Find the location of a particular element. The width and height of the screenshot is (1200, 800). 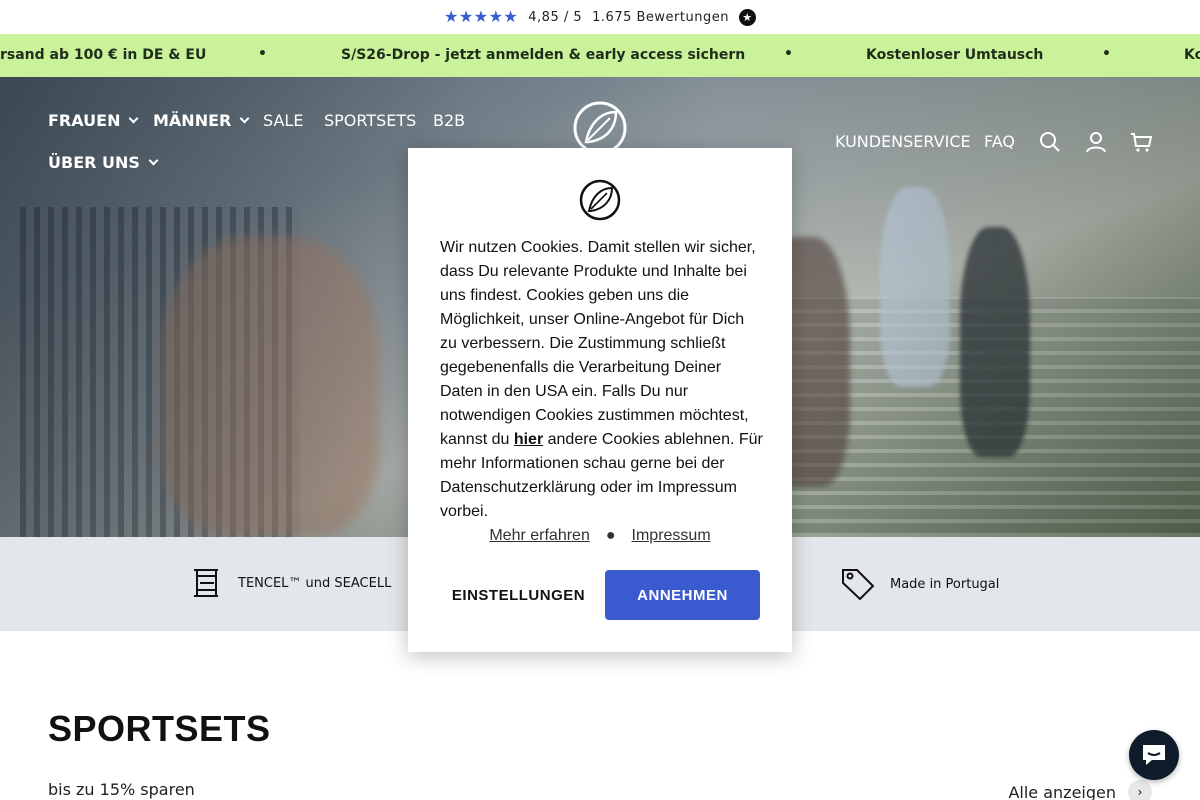

nav-kundenservice-label: KUNDENSERVICE is located at coordinates (903, 141).